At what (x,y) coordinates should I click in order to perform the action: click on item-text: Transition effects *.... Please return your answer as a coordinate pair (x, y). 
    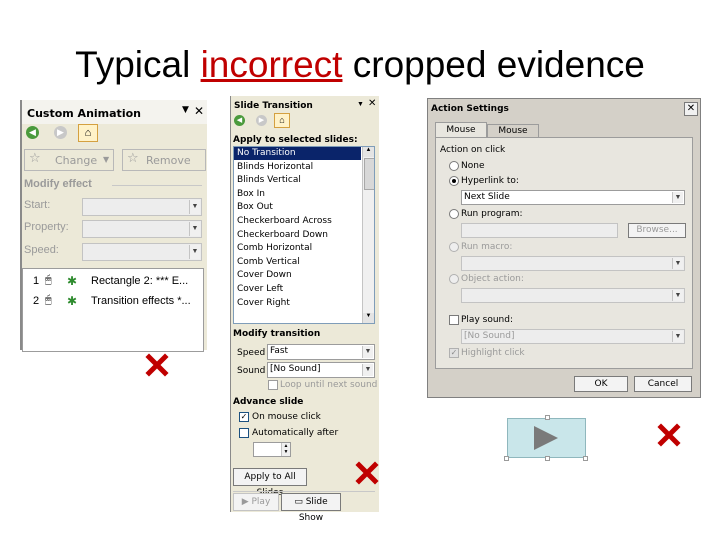
    Looking at the image, I should click on (141, 301).